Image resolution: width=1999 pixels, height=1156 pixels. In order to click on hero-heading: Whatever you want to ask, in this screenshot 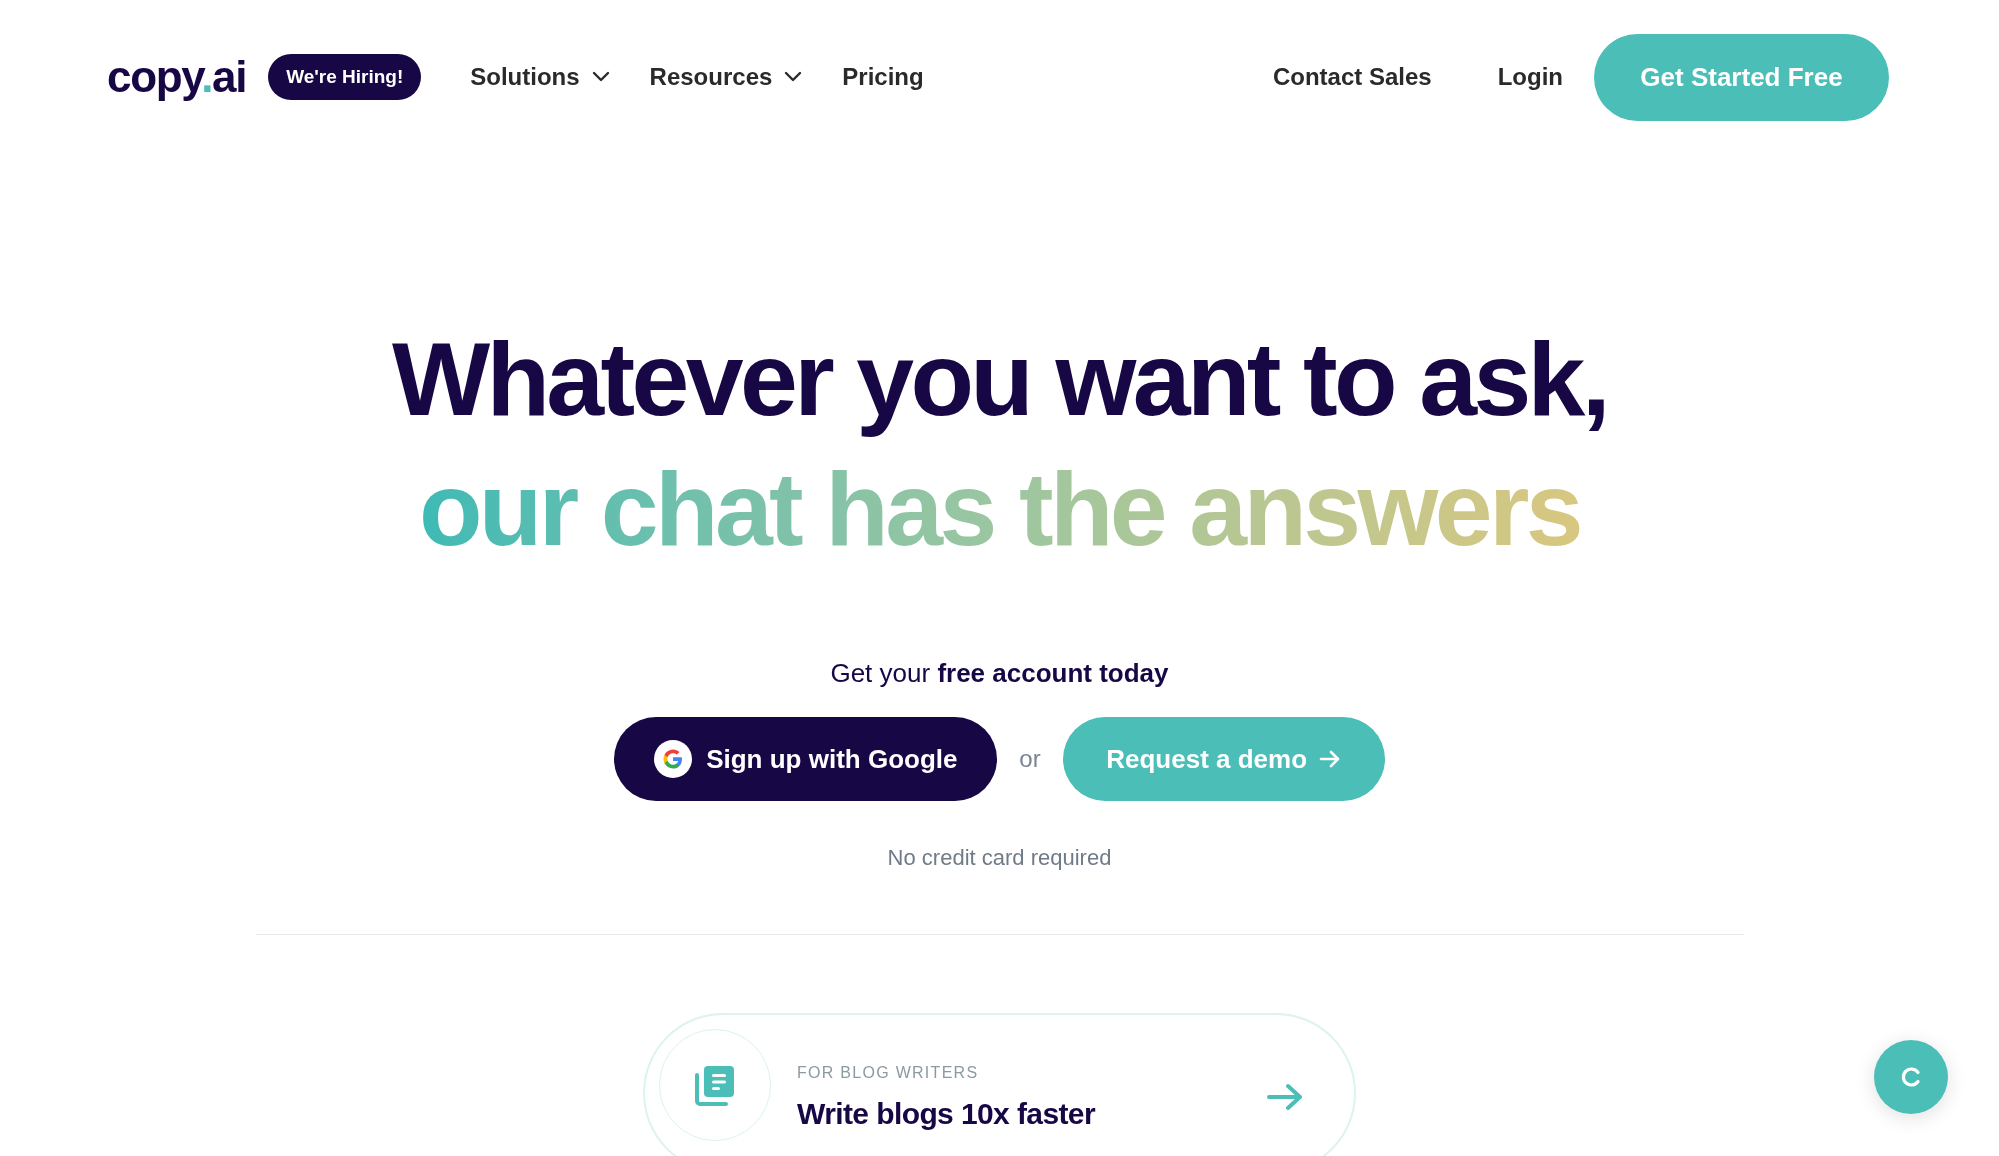, I will do `click(999, 379)`.